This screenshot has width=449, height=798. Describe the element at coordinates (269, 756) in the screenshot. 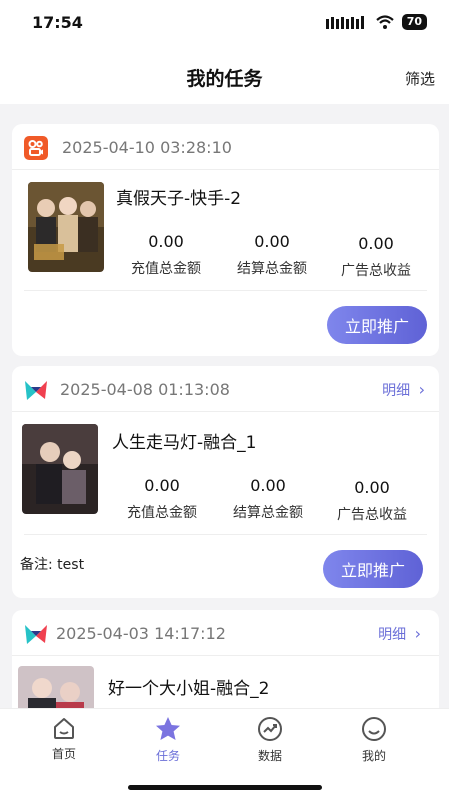

I see `tab-label: 数据` at that location.